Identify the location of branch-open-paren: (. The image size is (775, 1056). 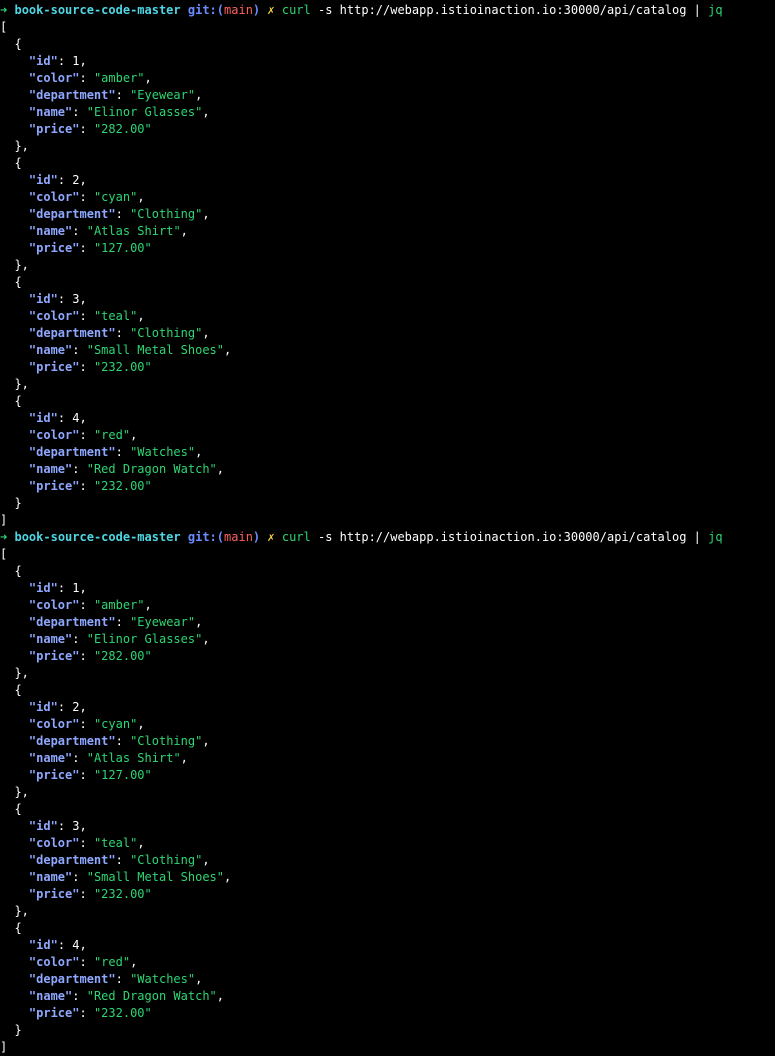
(220, 10).